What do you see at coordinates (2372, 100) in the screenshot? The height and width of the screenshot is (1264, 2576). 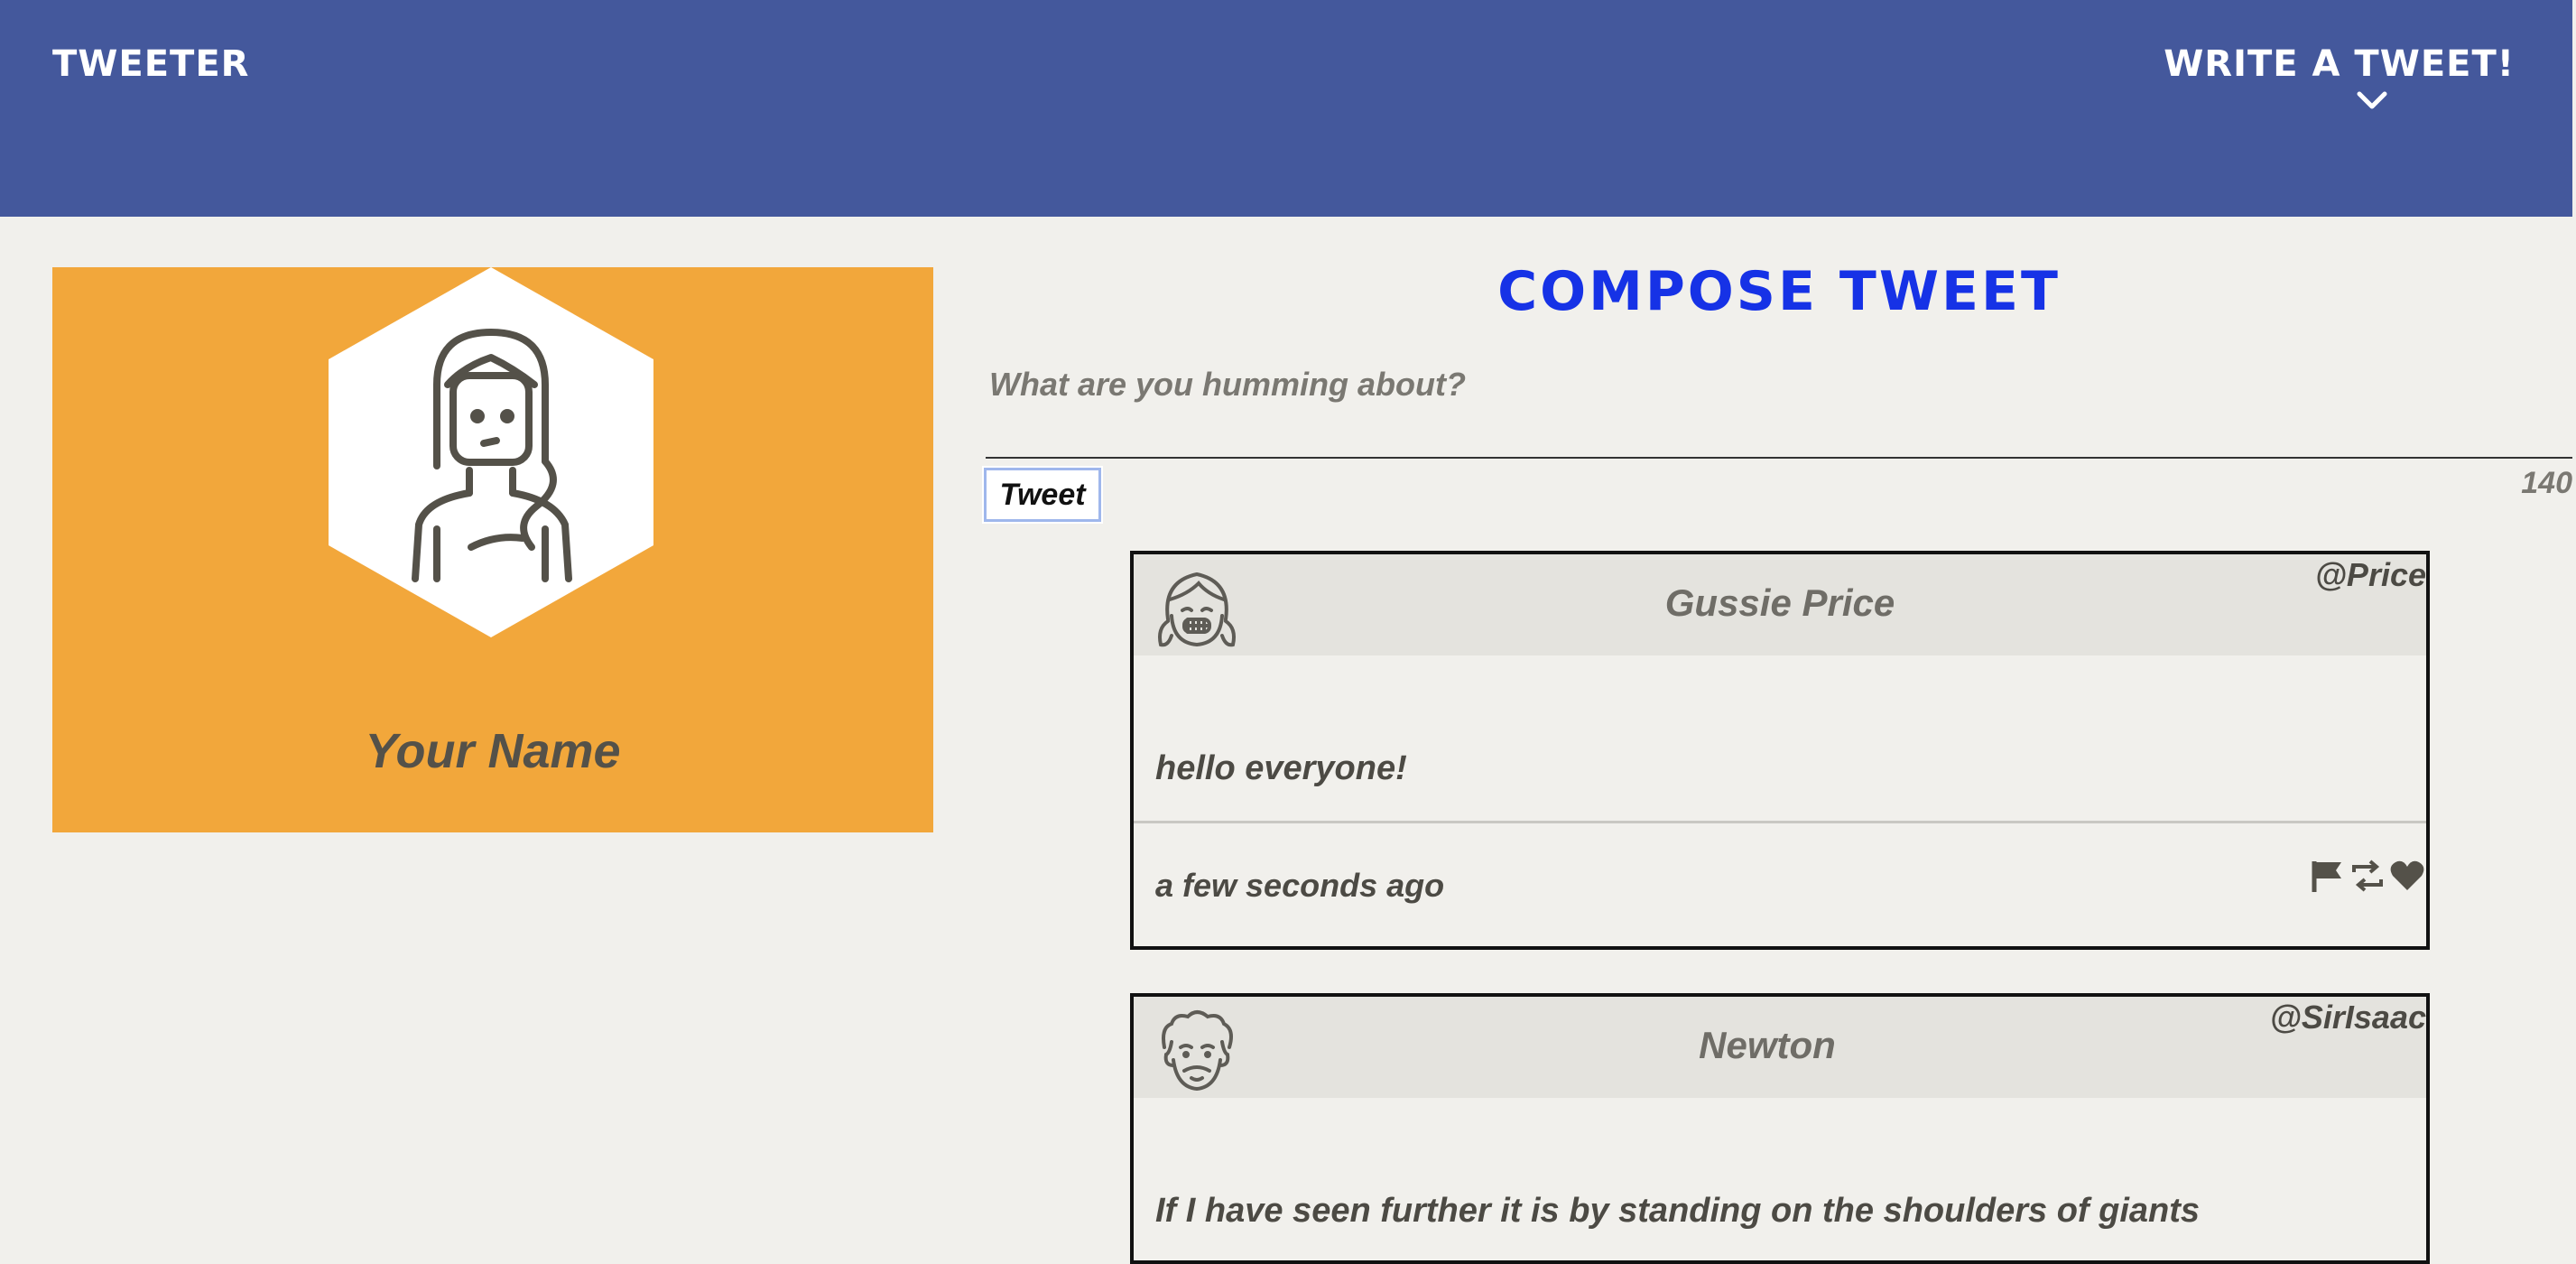 I see `chevron-down-icon` at bounding box center [2372, 100].